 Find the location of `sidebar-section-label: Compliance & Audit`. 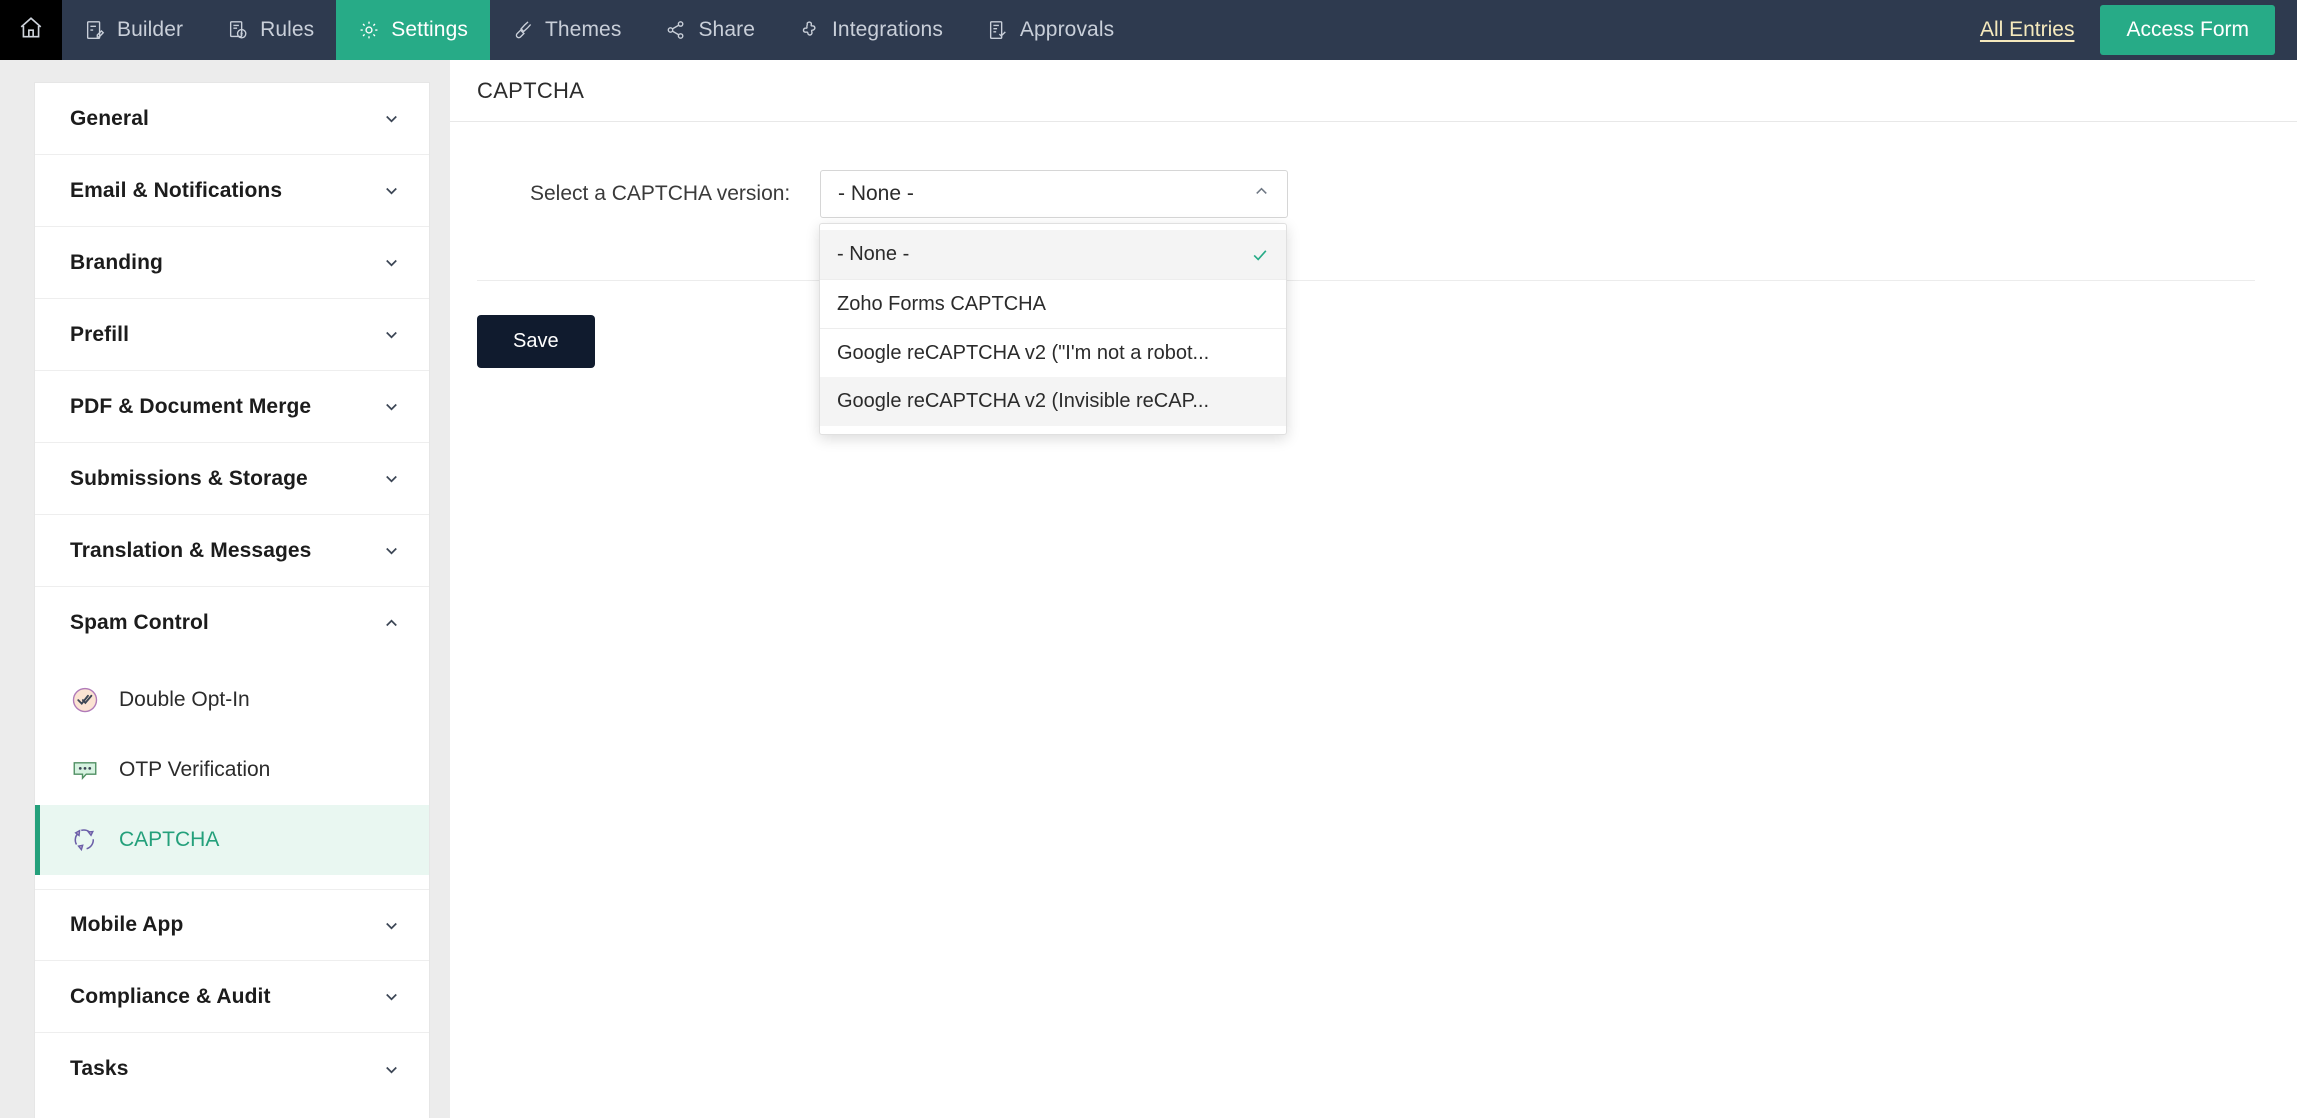

sidebar-section-label: Compliance & Audit is located at coordinates (170, 996).